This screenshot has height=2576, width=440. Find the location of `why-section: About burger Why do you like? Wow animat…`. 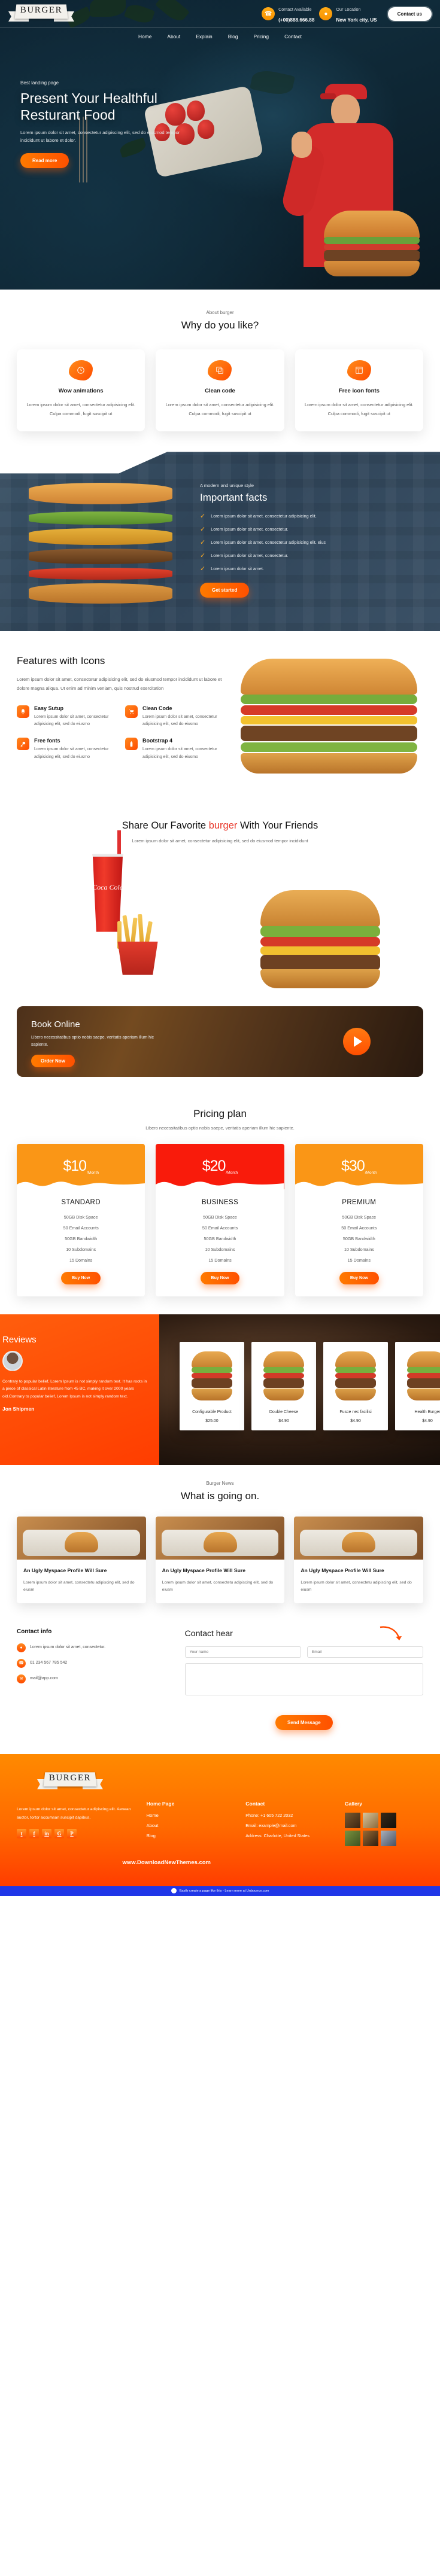

why-section: About burger Why do you like? Wow animat… is located at coordinates (220, 371).